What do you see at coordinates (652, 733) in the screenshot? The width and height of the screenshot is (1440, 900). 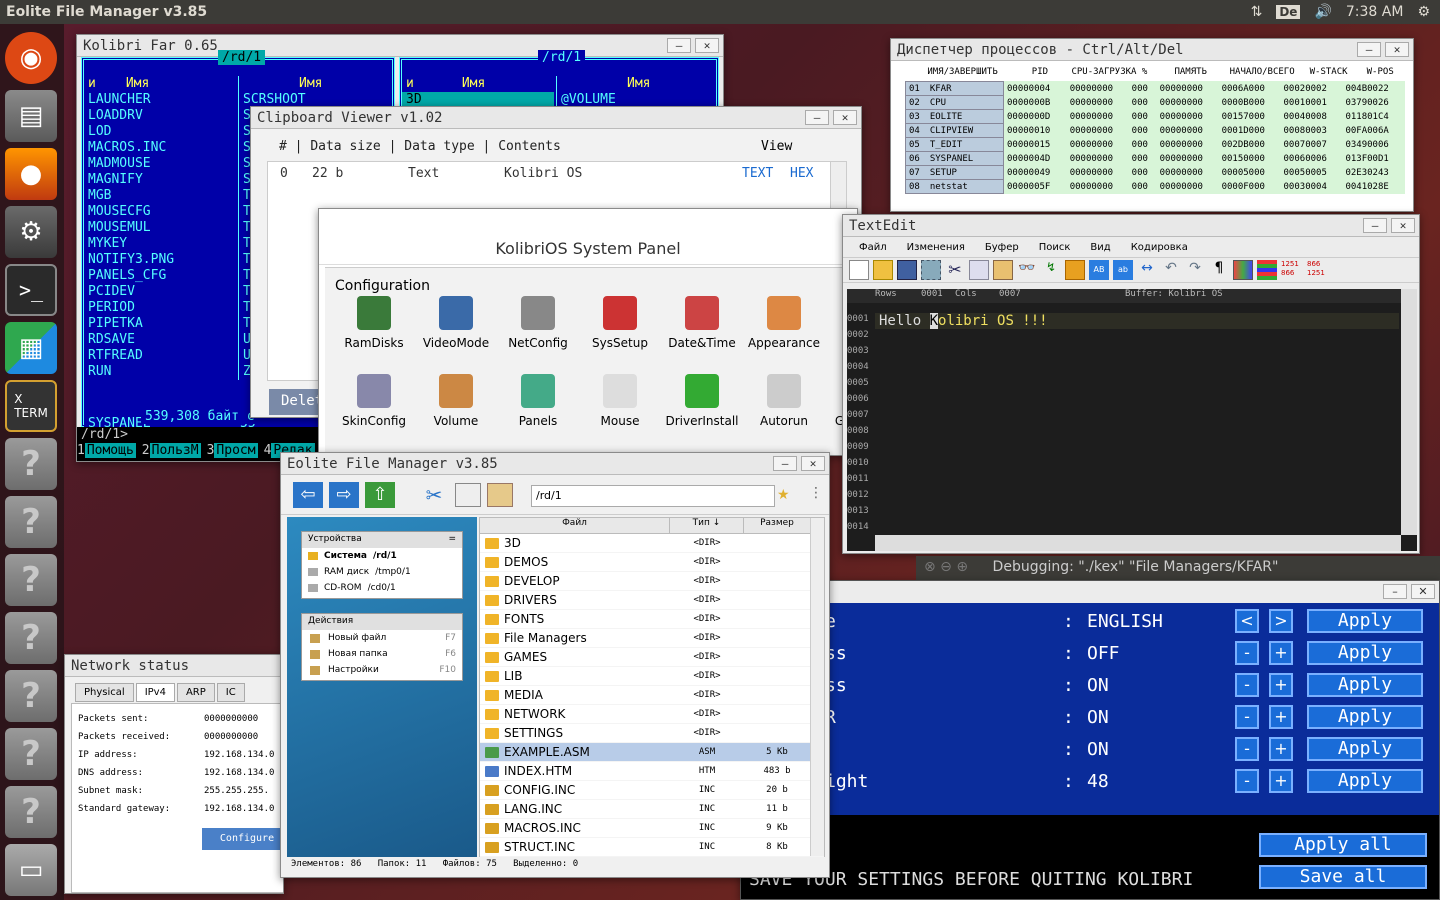 I see `file-row: SETTINGS <DIR>` at bounding box center [652, 733].